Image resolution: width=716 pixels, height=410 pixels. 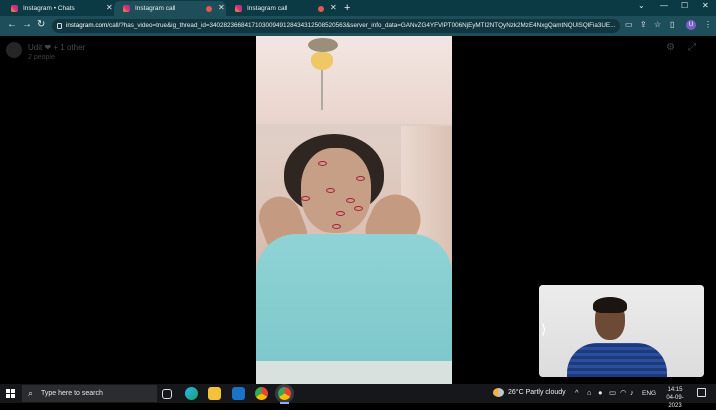 What do you see at coordinates (322, 61) in the screenshot?
I see `video-fan-light` at bounding box center [322, 61].